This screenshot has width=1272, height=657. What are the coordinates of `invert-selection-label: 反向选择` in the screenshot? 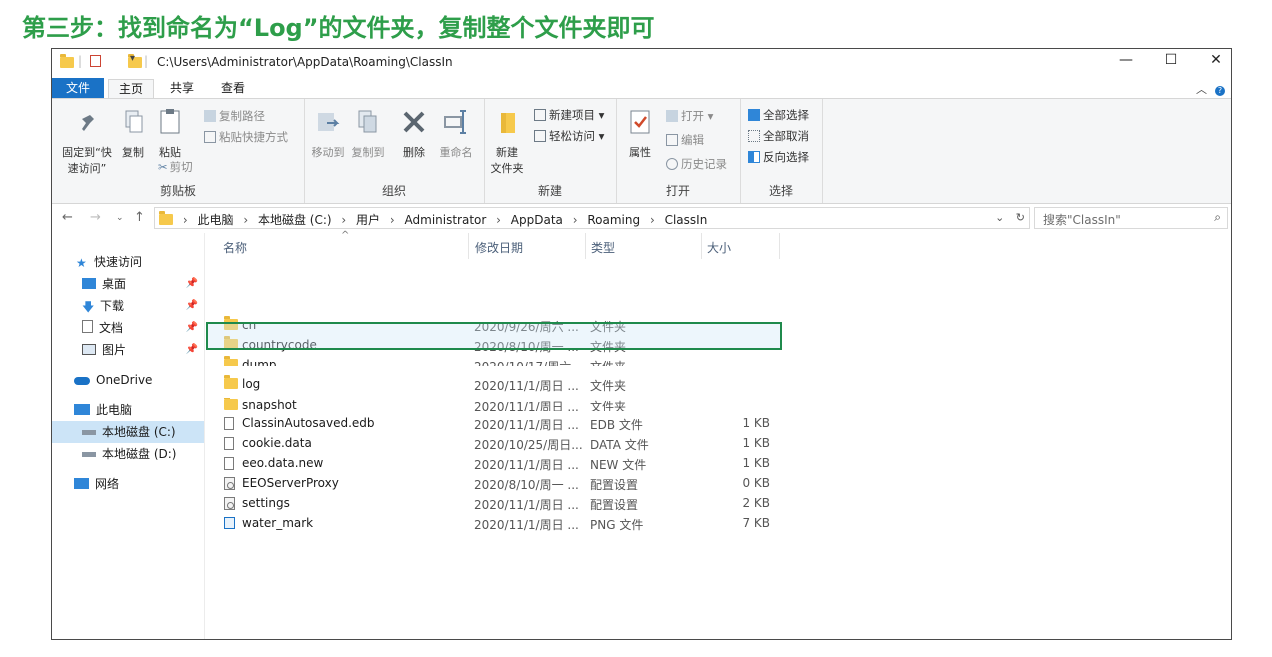 It's located at (786, 157).